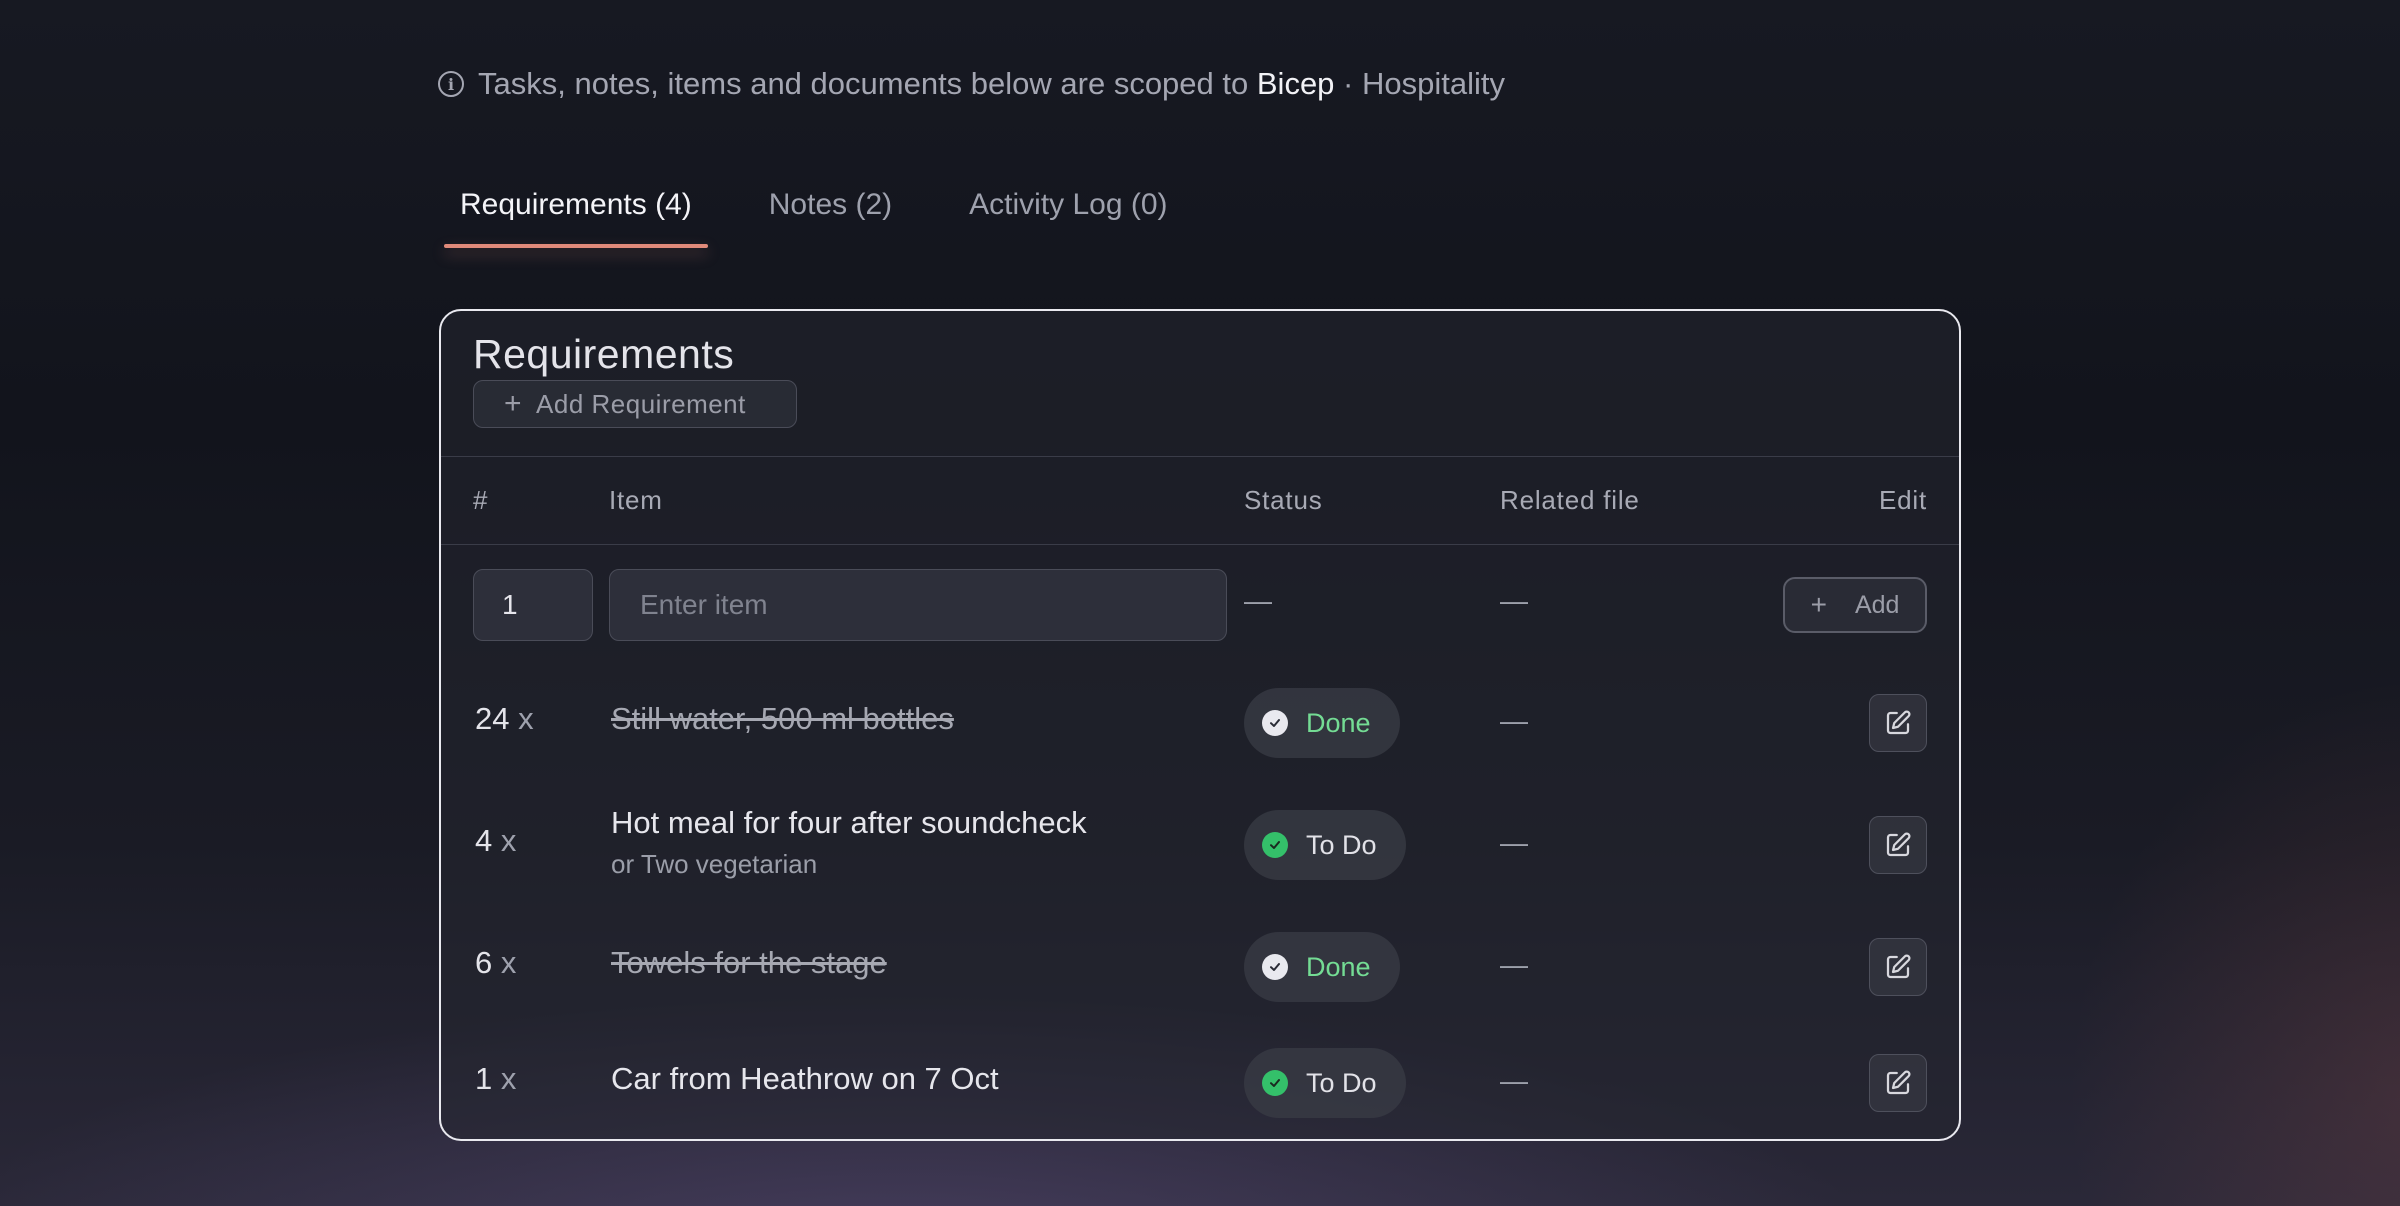 Image resolution: width=2400 pixels, height=1206 pixels. Describe the element at coordinates (1902, 500) in the screenshot. I see `header-edit: Edit` at that location.